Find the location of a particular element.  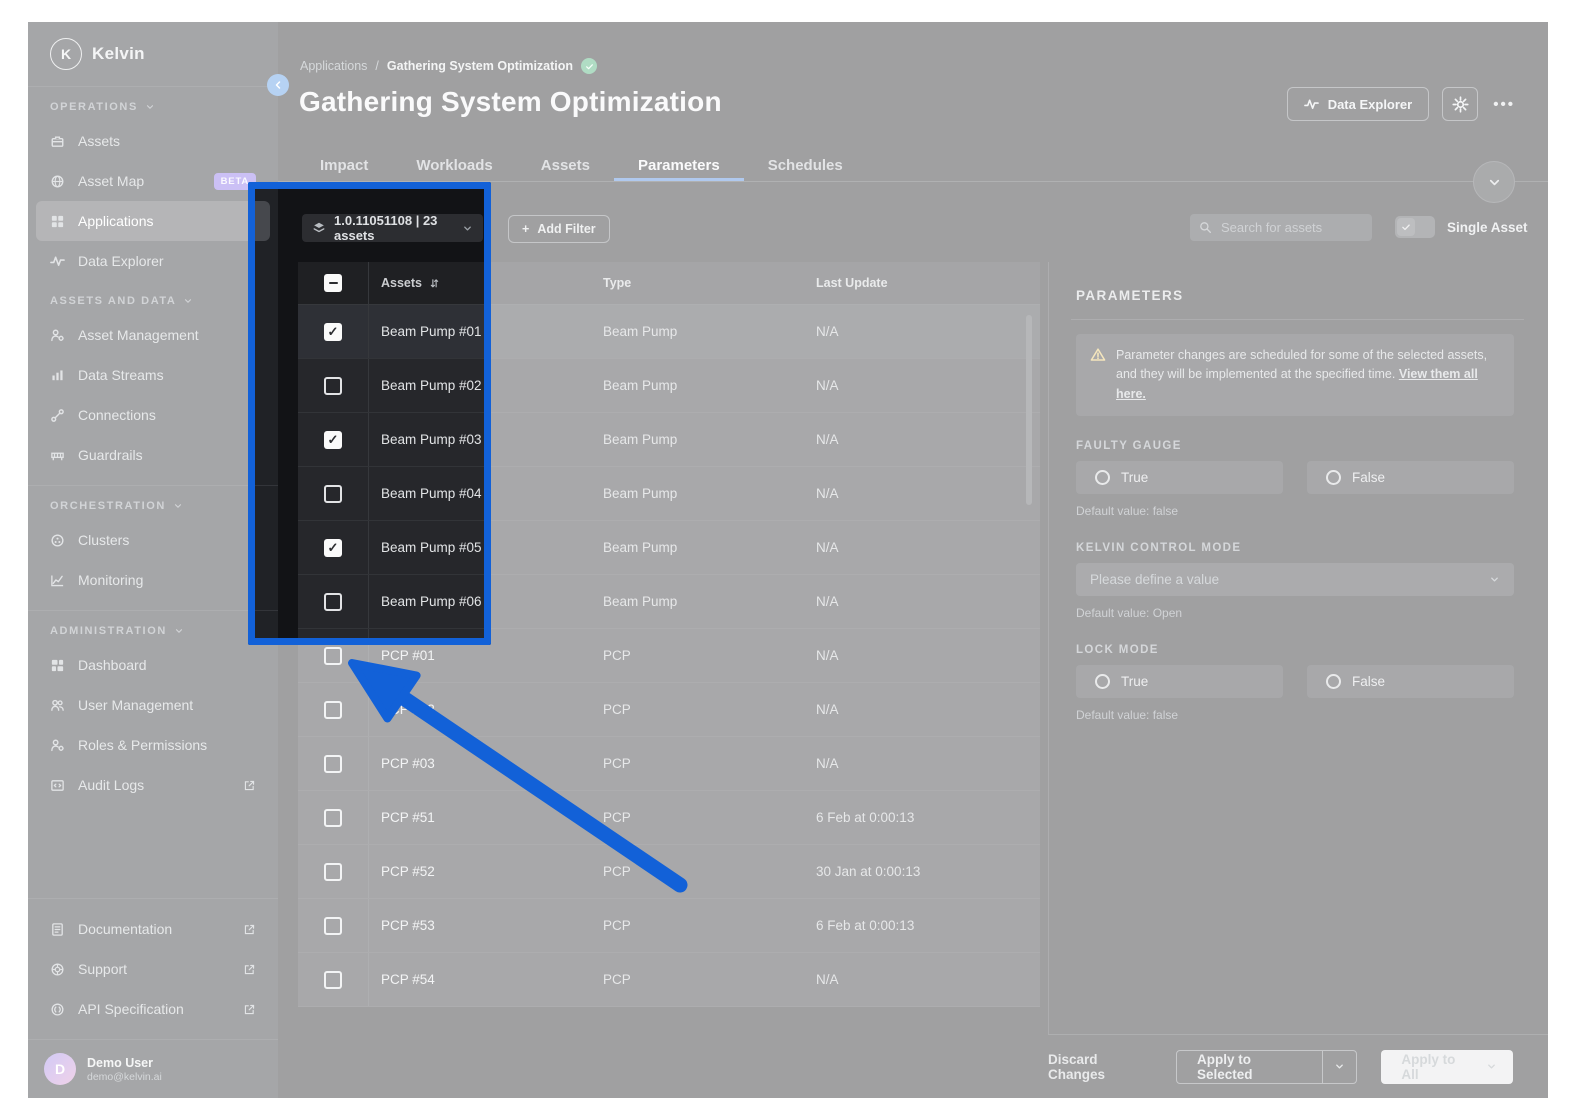

lock-mode-false-option: False is located at coordinates (1410, 682).